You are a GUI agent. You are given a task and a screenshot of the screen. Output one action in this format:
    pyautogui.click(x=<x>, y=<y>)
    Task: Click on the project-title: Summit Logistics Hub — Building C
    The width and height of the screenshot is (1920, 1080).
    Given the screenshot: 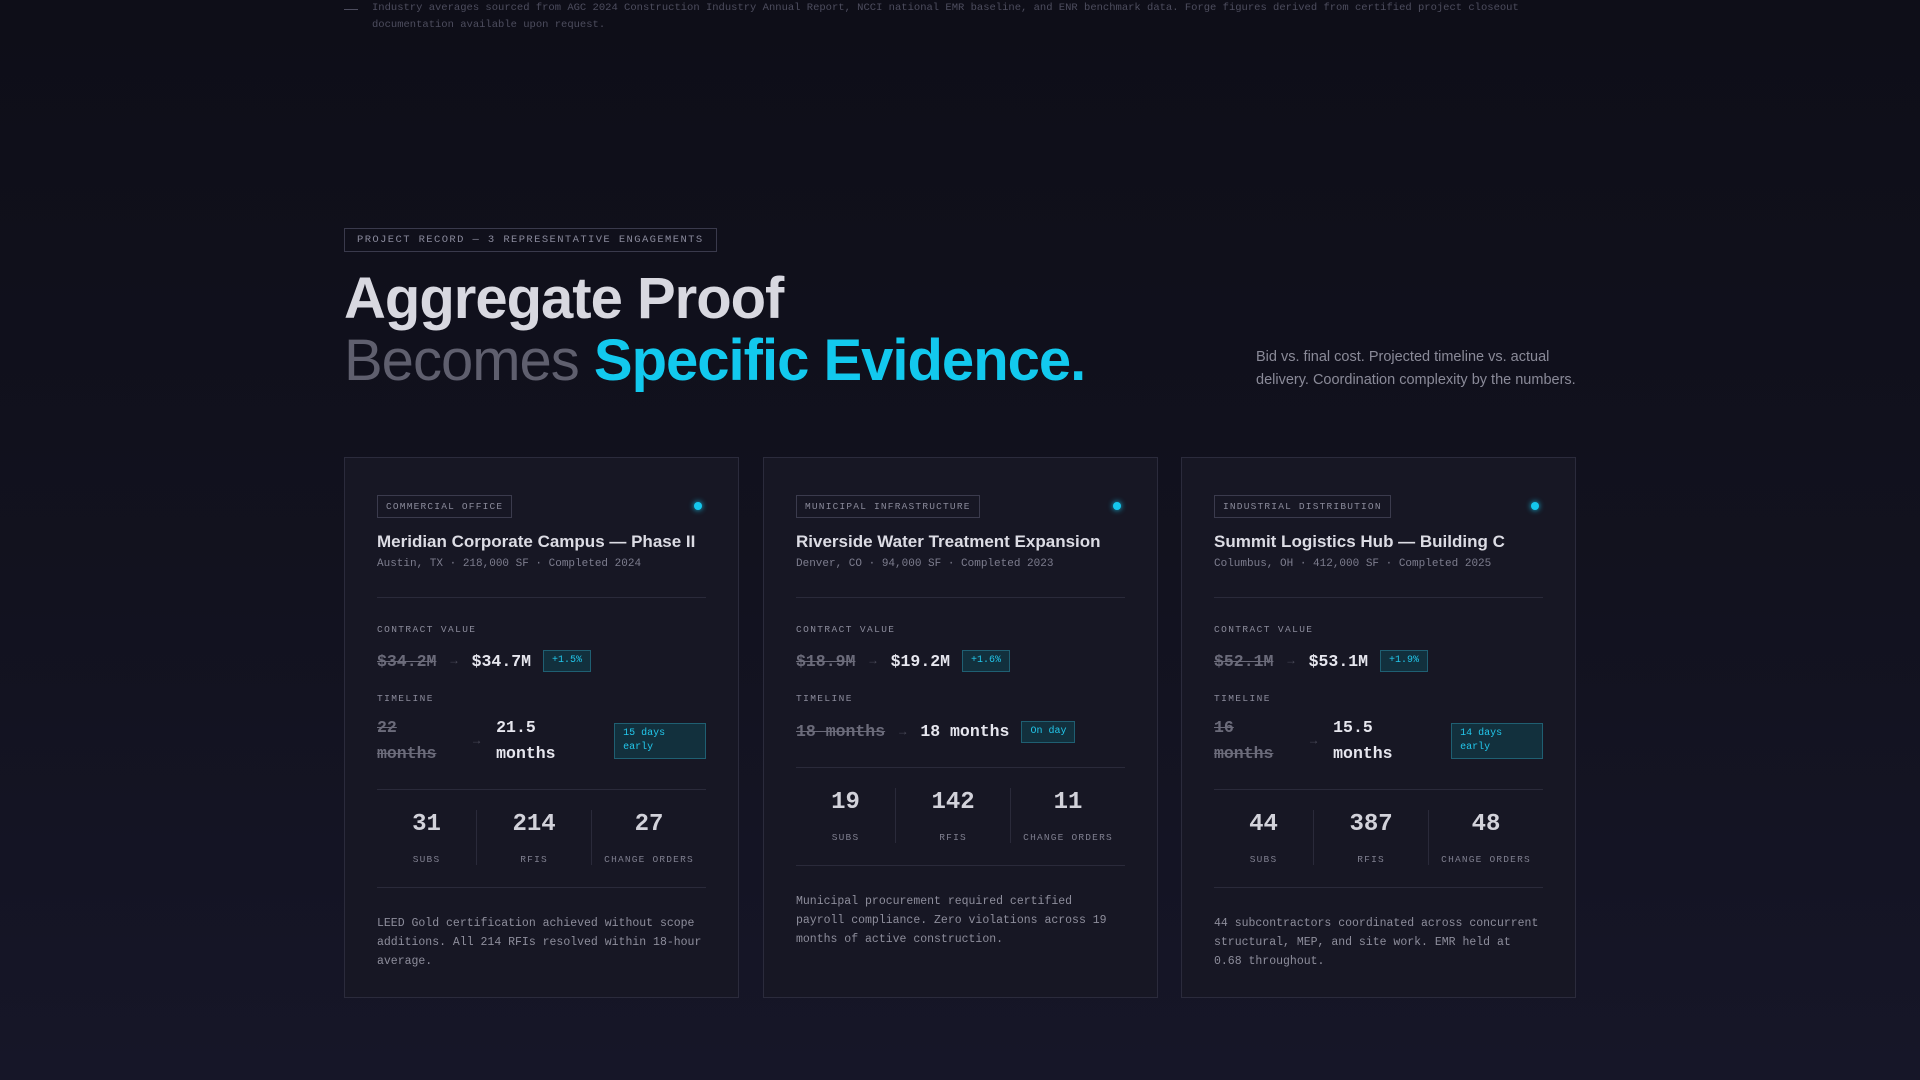 What is the action you would take?
    pyautogui.click(x=1359, y=541)
    